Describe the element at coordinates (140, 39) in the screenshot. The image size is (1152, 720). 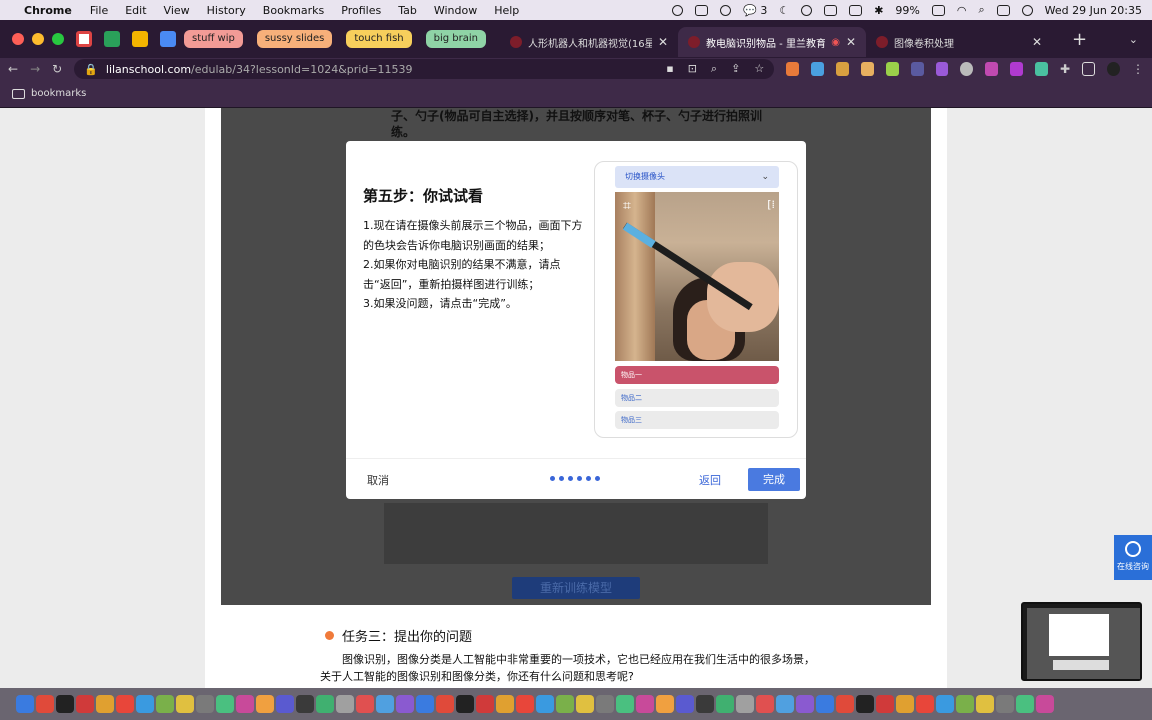
I see `keep-icon` at that location.